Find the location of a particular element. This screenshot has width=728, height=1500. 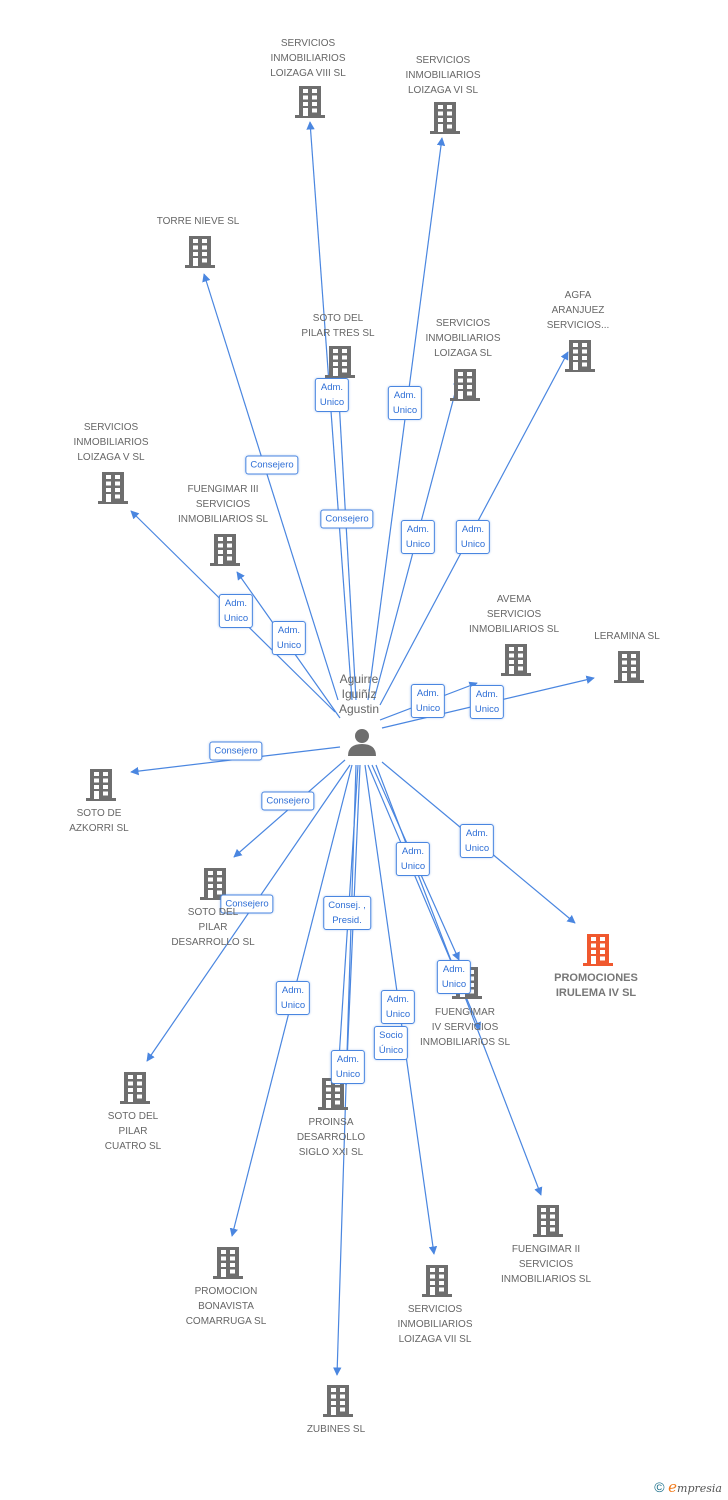

person-icon is located at coordinates (362, 742).